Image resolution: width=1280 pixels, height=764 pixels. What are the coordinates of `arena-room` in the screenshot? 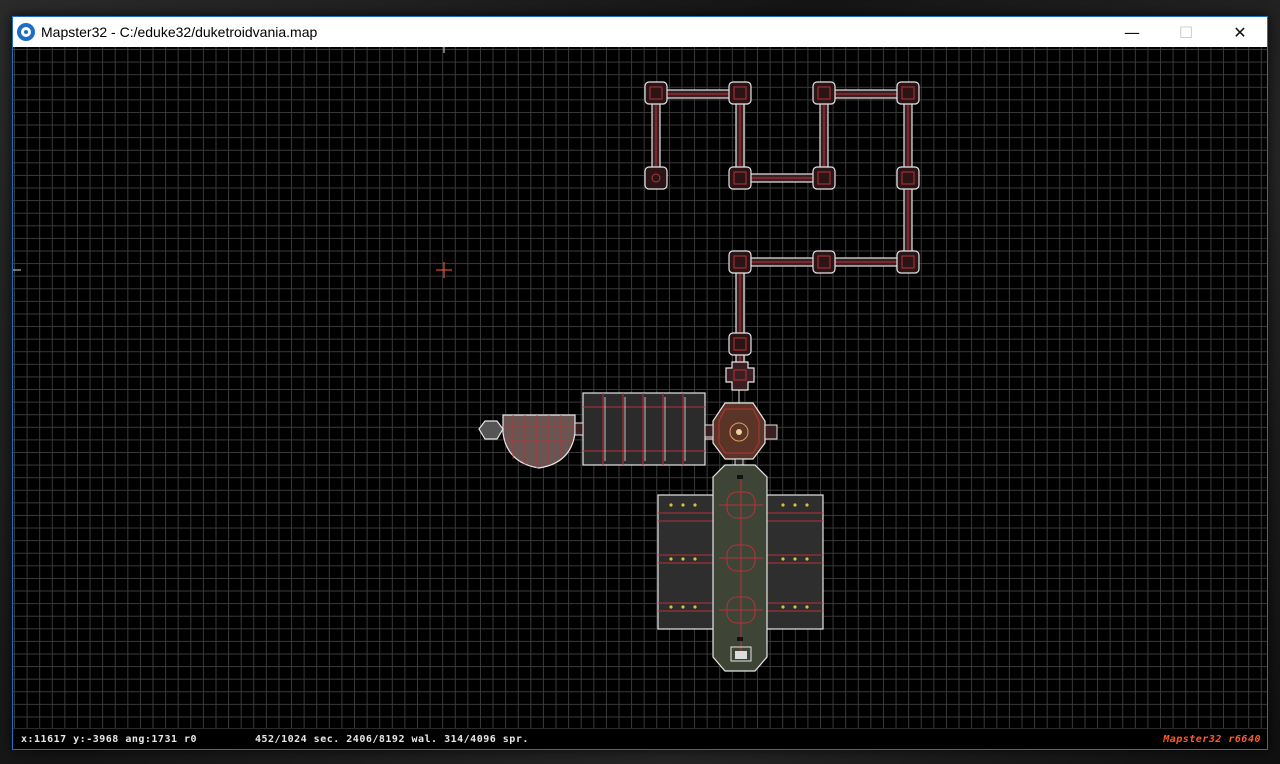 It's located at (740, 568).